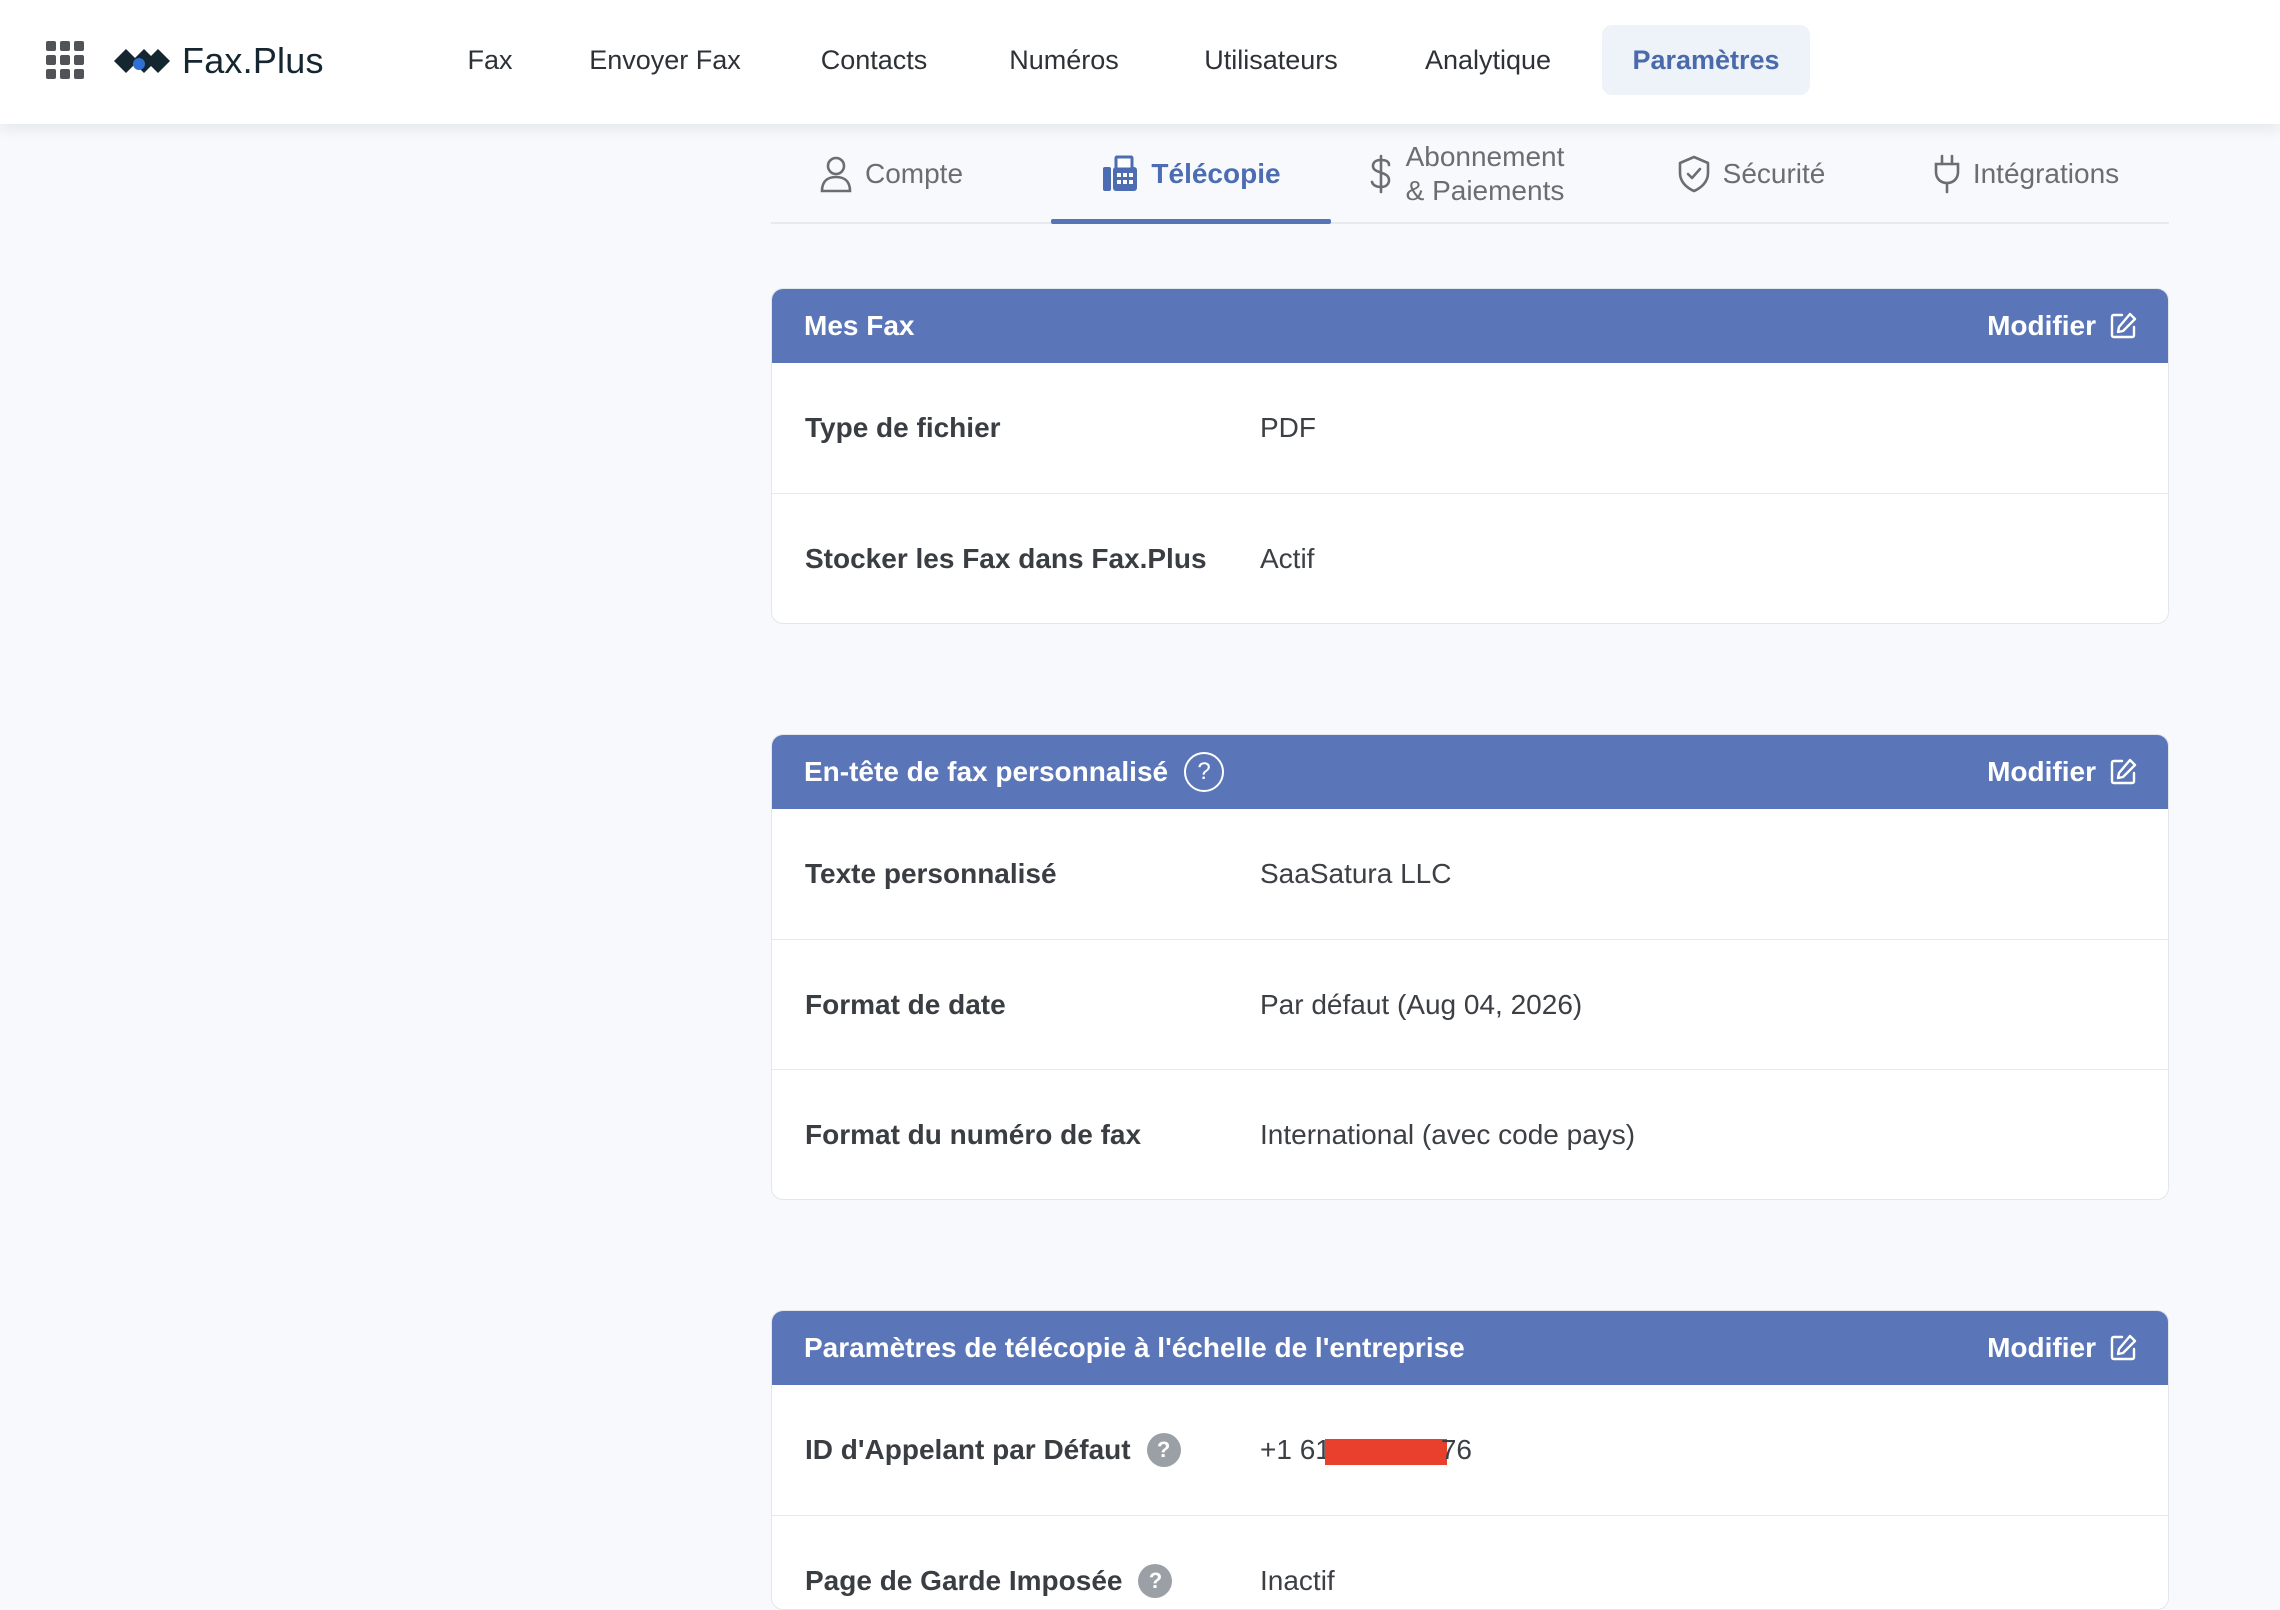  Describe the element at coordinates (1456, 1449) in the screenshot. I see `caller-id-suffix: 76` at that location.